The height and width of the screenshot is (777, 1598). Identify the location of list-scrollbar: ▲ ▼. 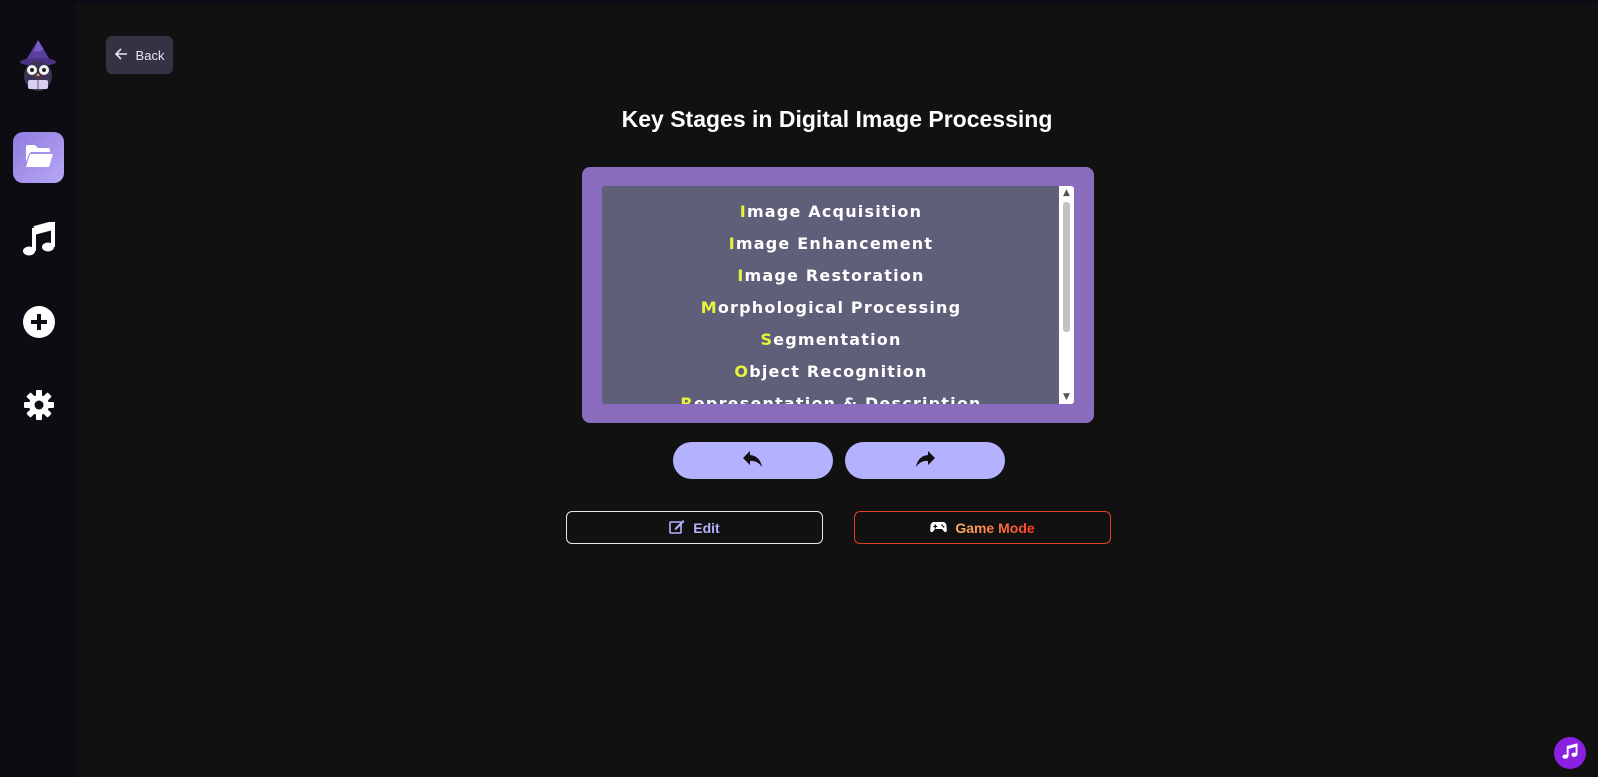
(1066, 295).